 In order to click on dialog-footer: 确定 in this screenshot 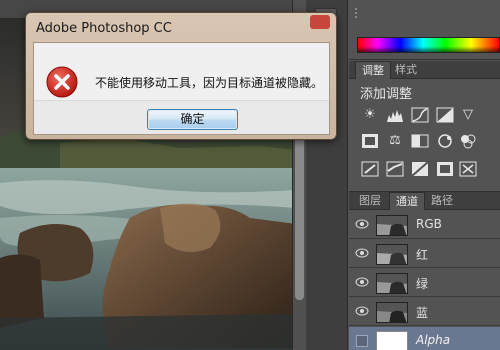, I will do `click(181, 117)`.